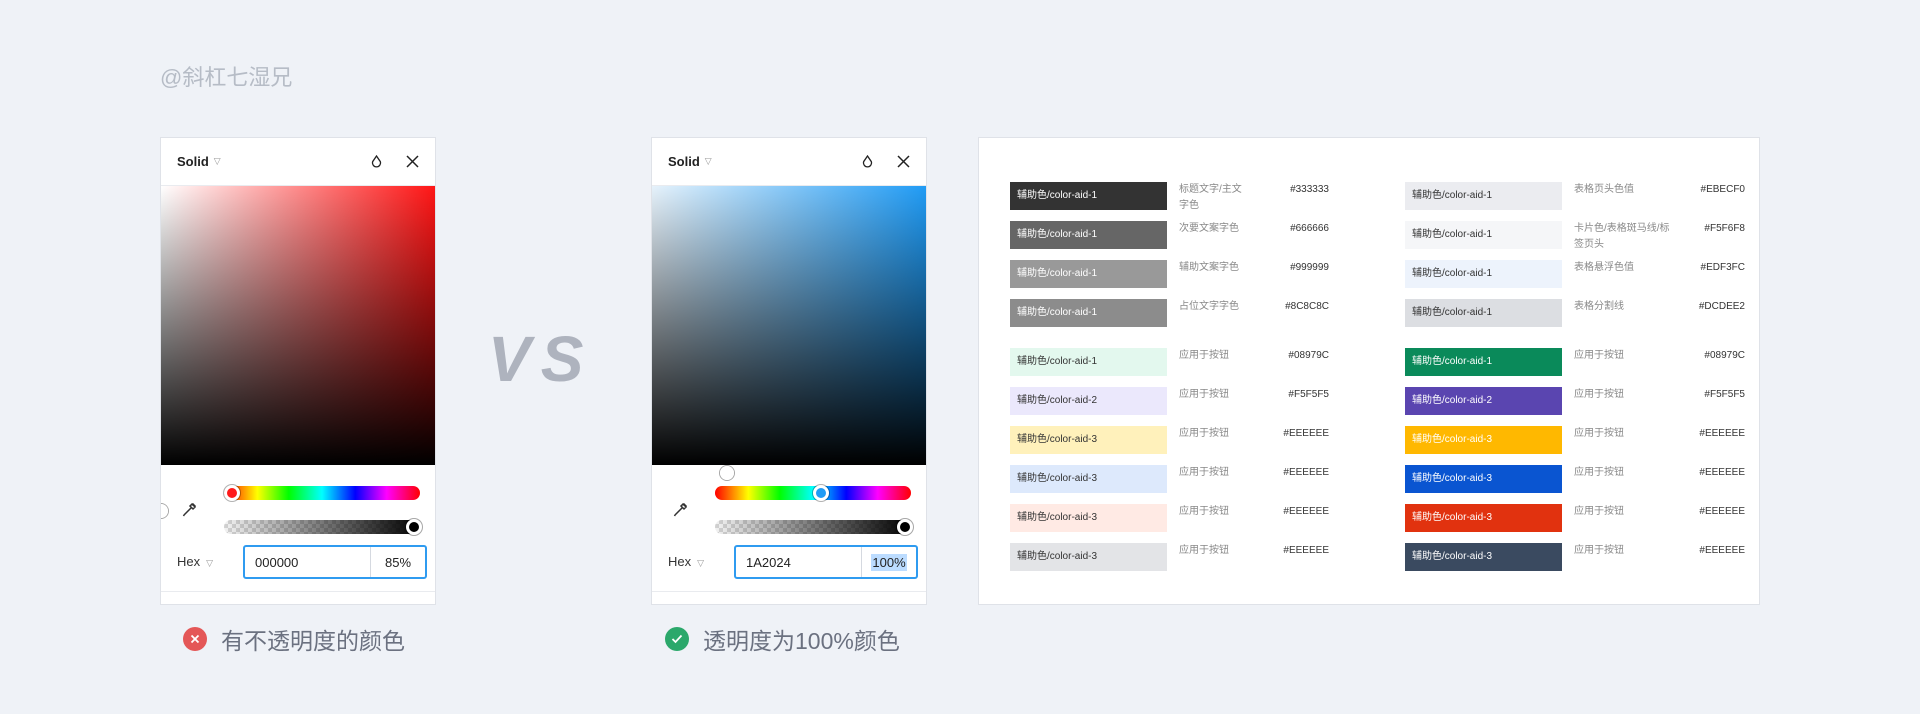  What do you see at coordinates (801, 641) in the screenshot?
I see `verdict-text: 透明度为100%颜色` at bounding box center [801, 641].